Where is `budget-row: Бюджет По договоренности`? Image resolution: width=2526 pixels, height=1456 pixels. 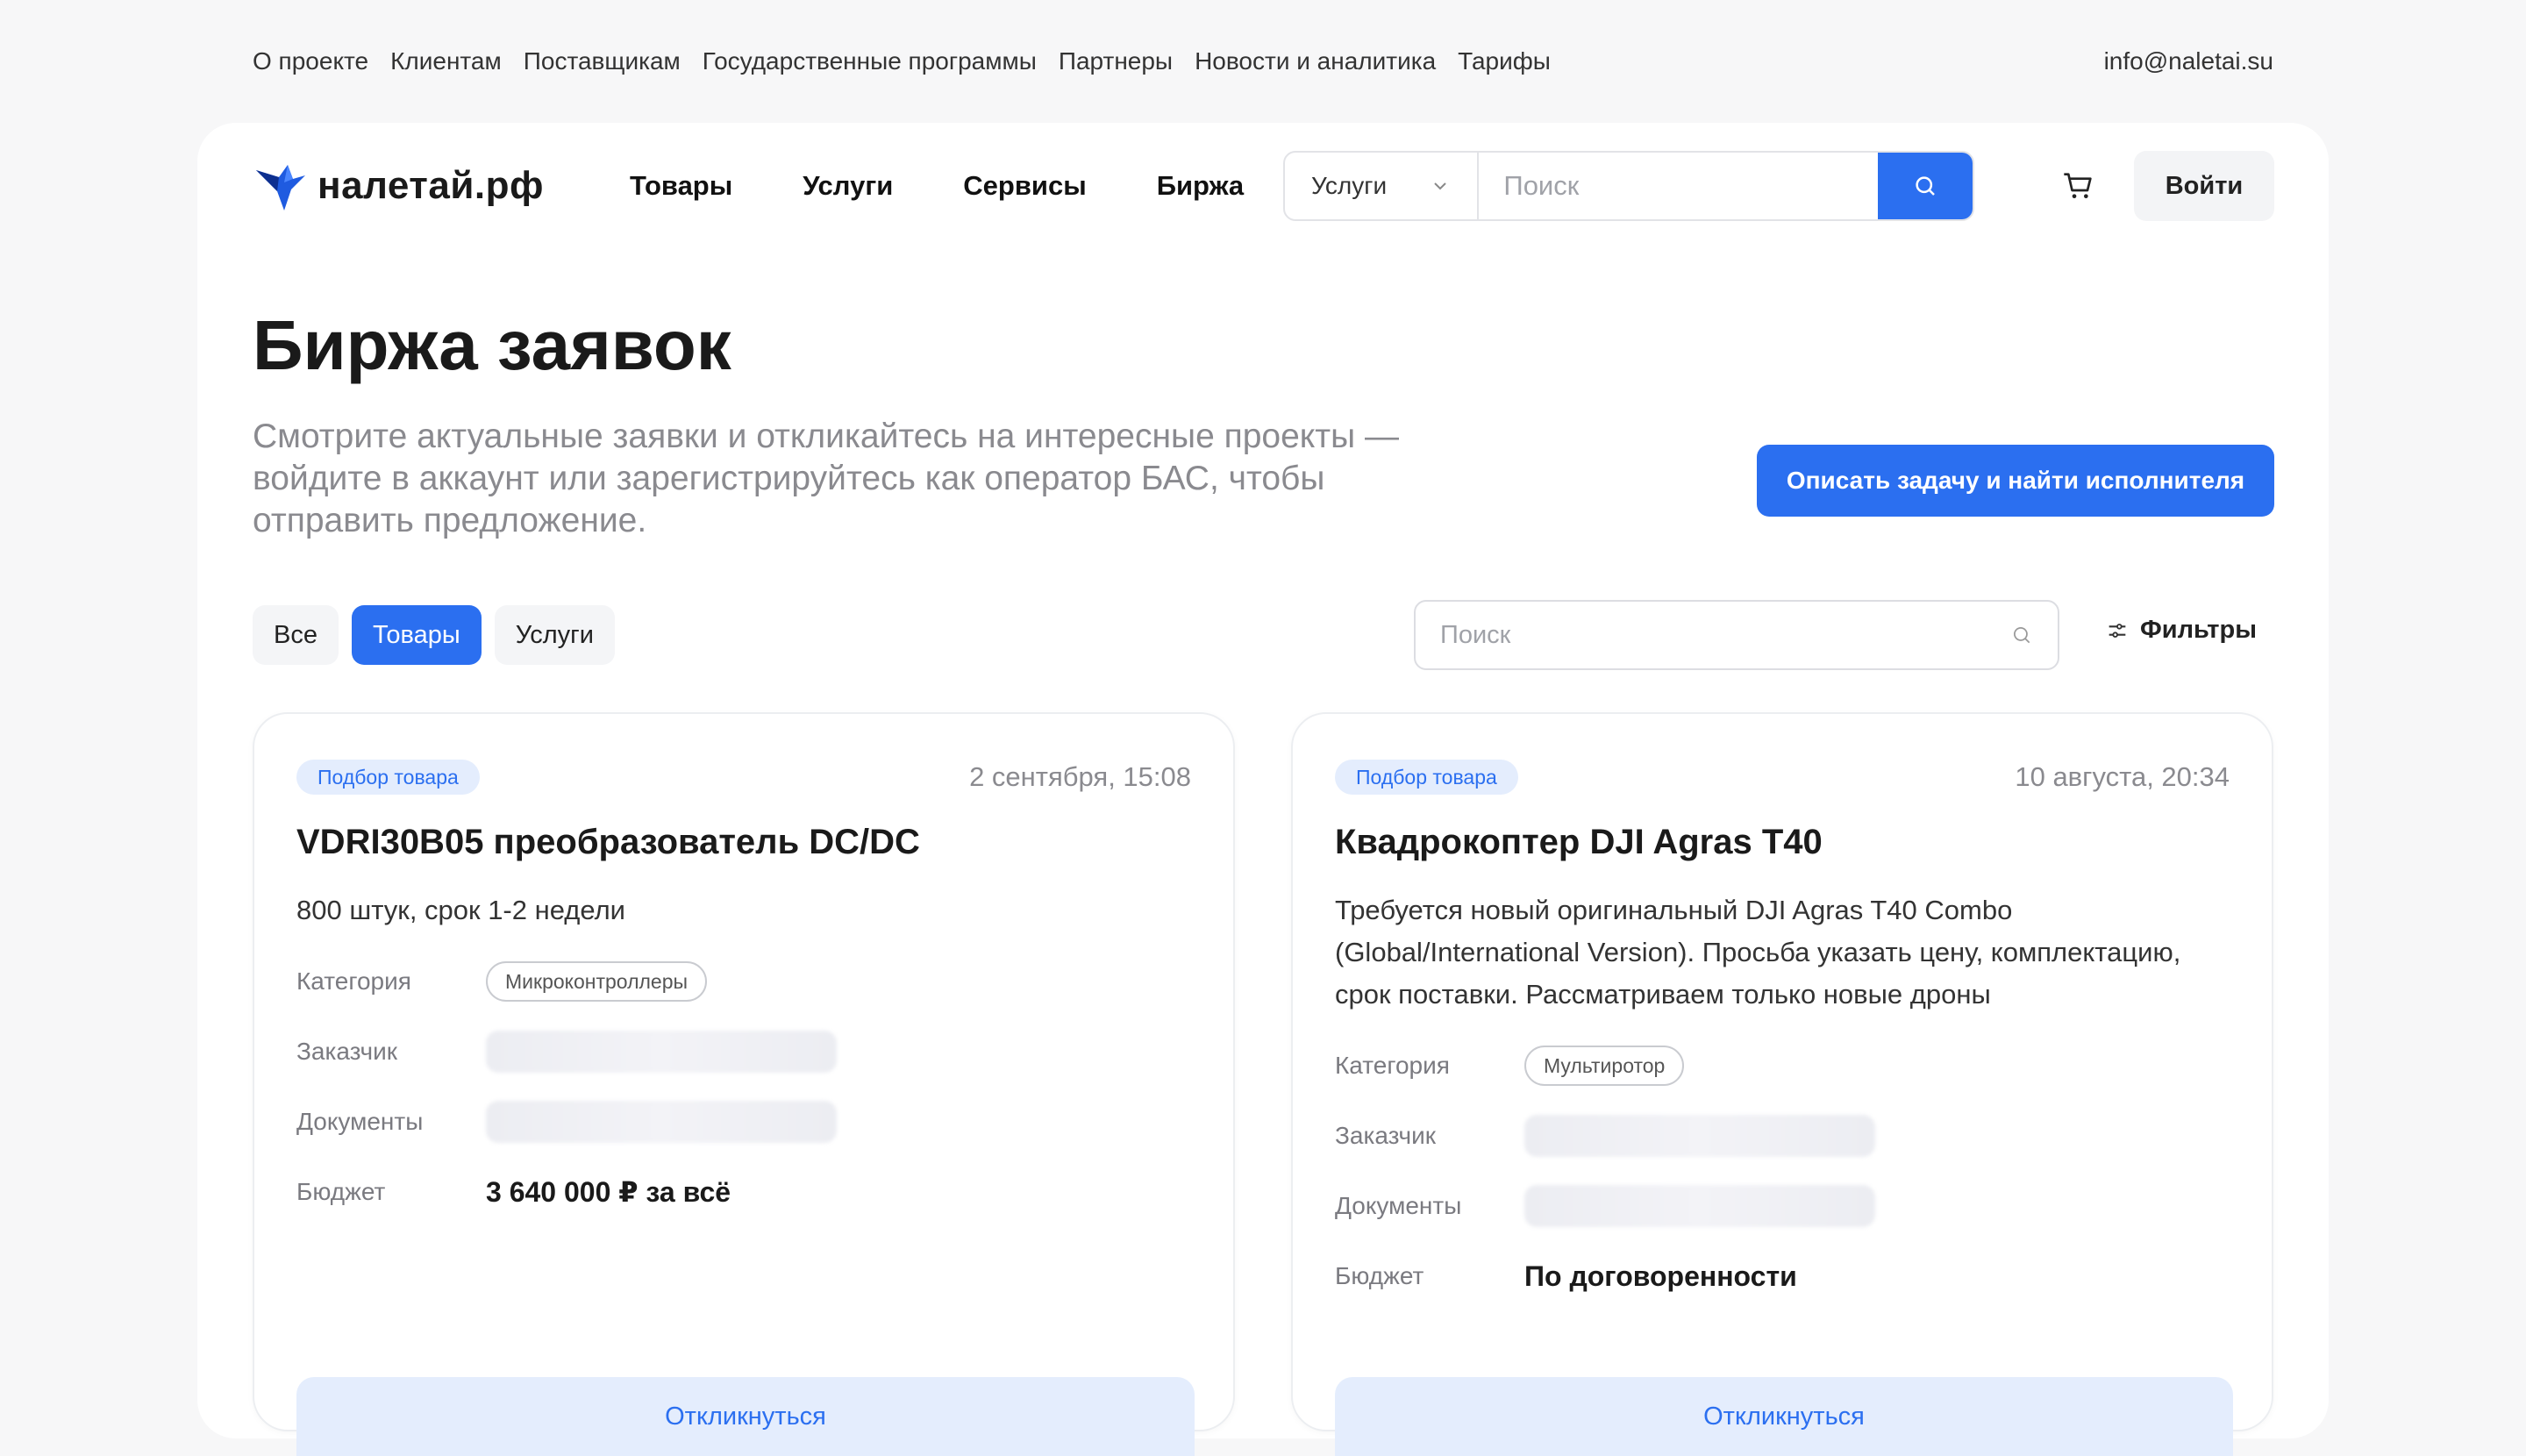
budget-row: Бюджет По договоренности is located at coordinates (1784, 1276).